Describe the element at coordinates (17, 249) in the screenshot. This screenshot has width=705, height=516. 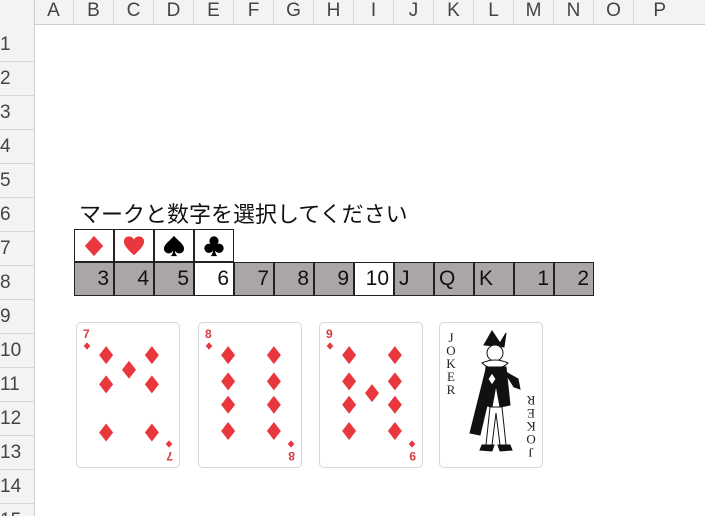
I see `row-header-7: 7` at that location.